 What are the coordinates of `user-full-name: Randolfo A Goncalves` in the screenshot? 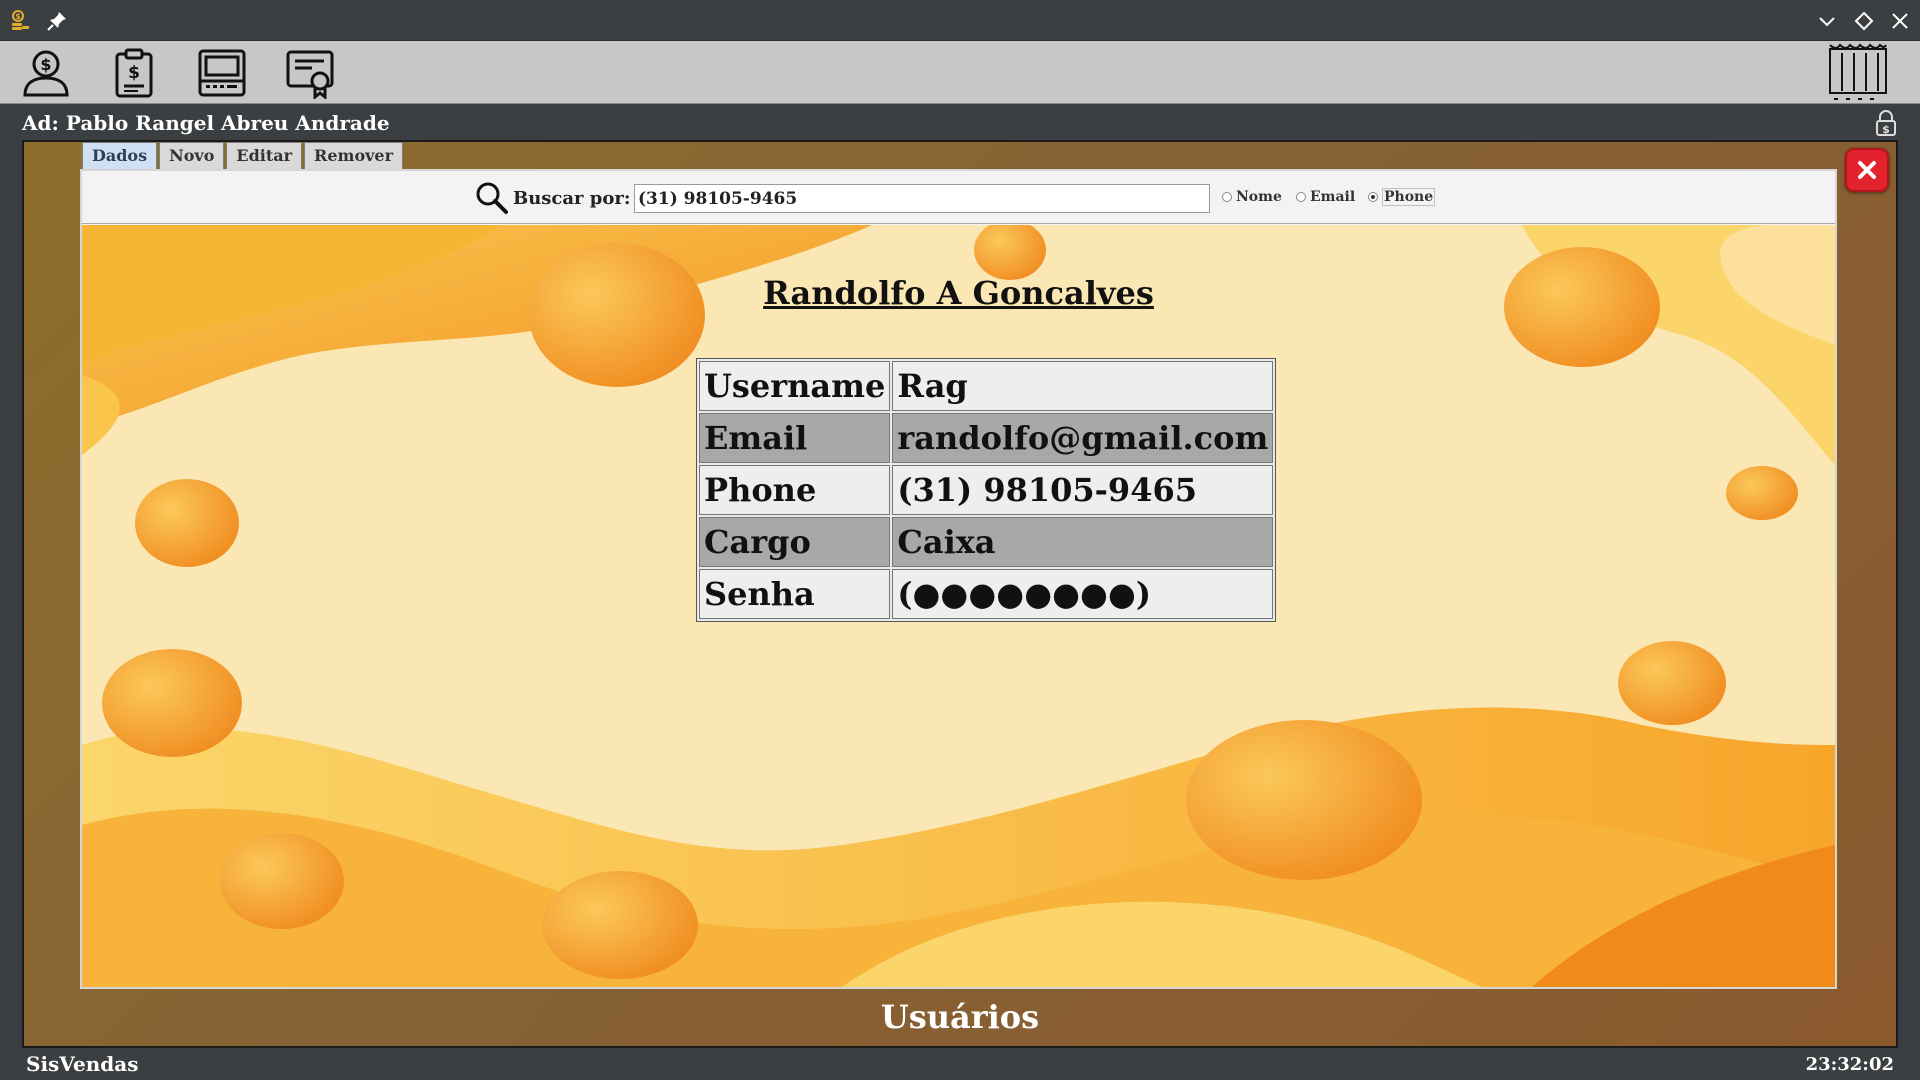 It's located at (958, 293).